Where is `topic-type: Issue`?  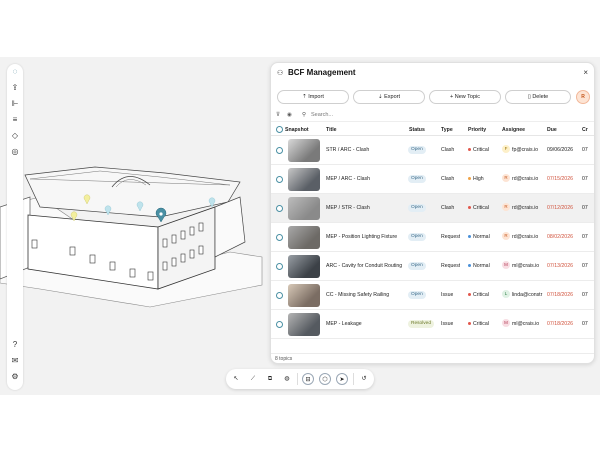 topic-type: Issue is located at coordinates (447, 295).